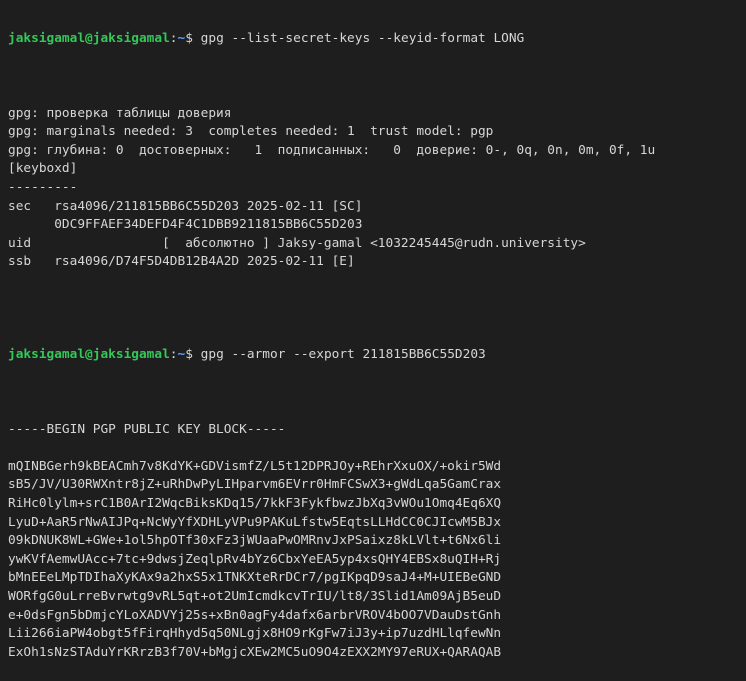 The width and height of the screenshot is (746, 681). What do you see at coordinates (343, 355) in the screenshot?
I see `command-text: gpg --armor --export 211815BB6C55D203` at bounding box center [343, 355].